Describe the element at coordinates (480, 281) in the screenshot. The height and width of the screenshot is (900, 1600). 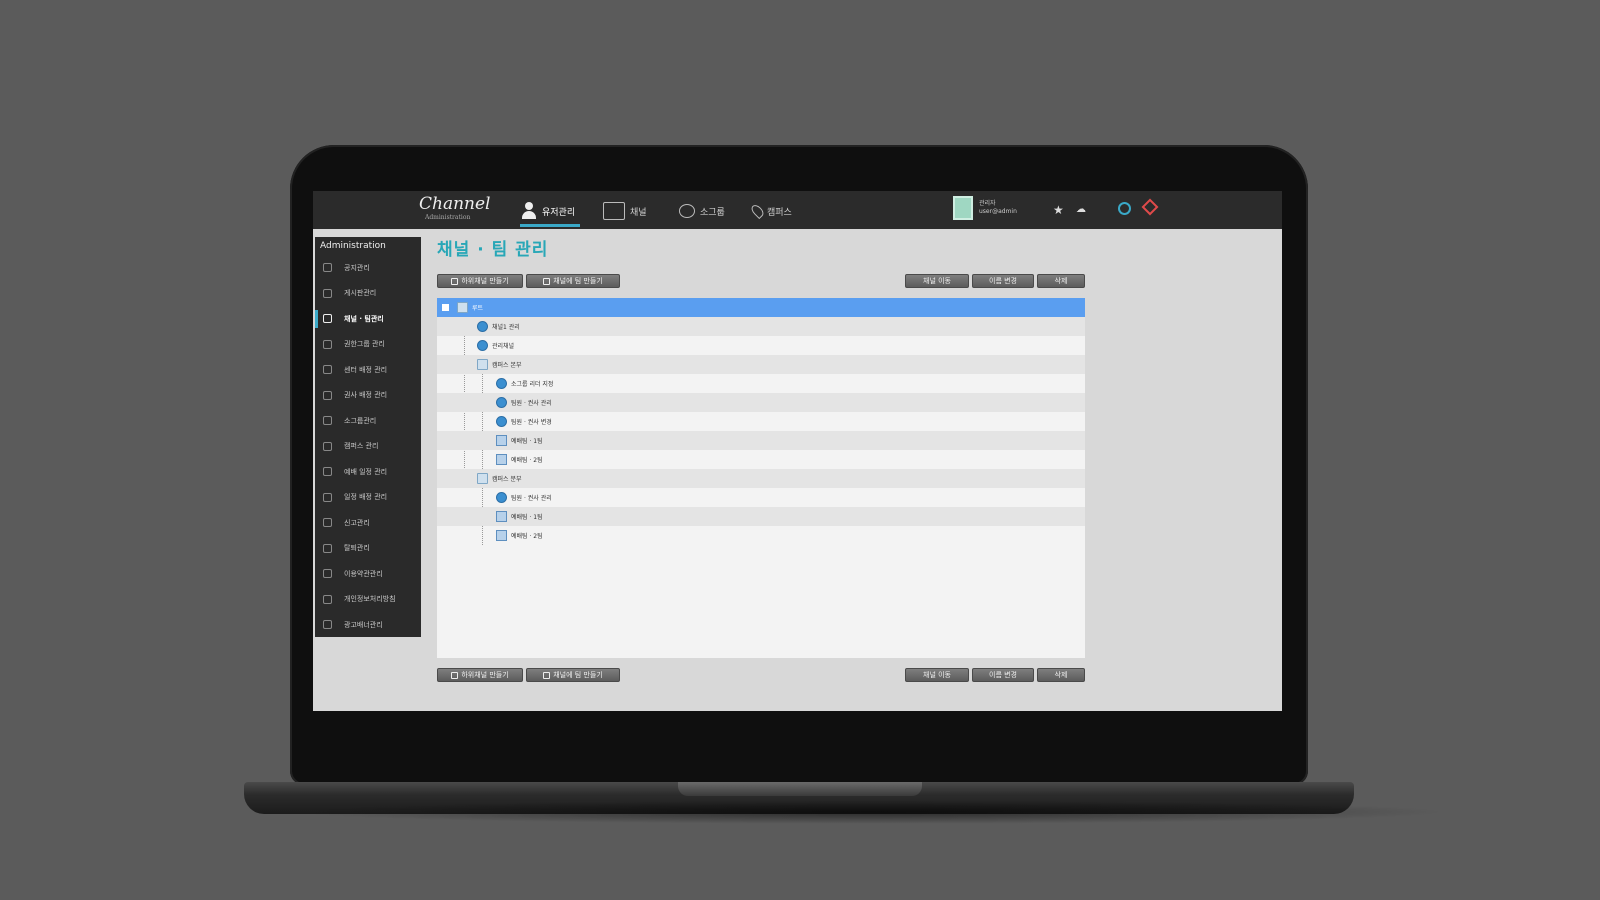
I see `create-subchannel-button: 하위채널 만들기` at that location.